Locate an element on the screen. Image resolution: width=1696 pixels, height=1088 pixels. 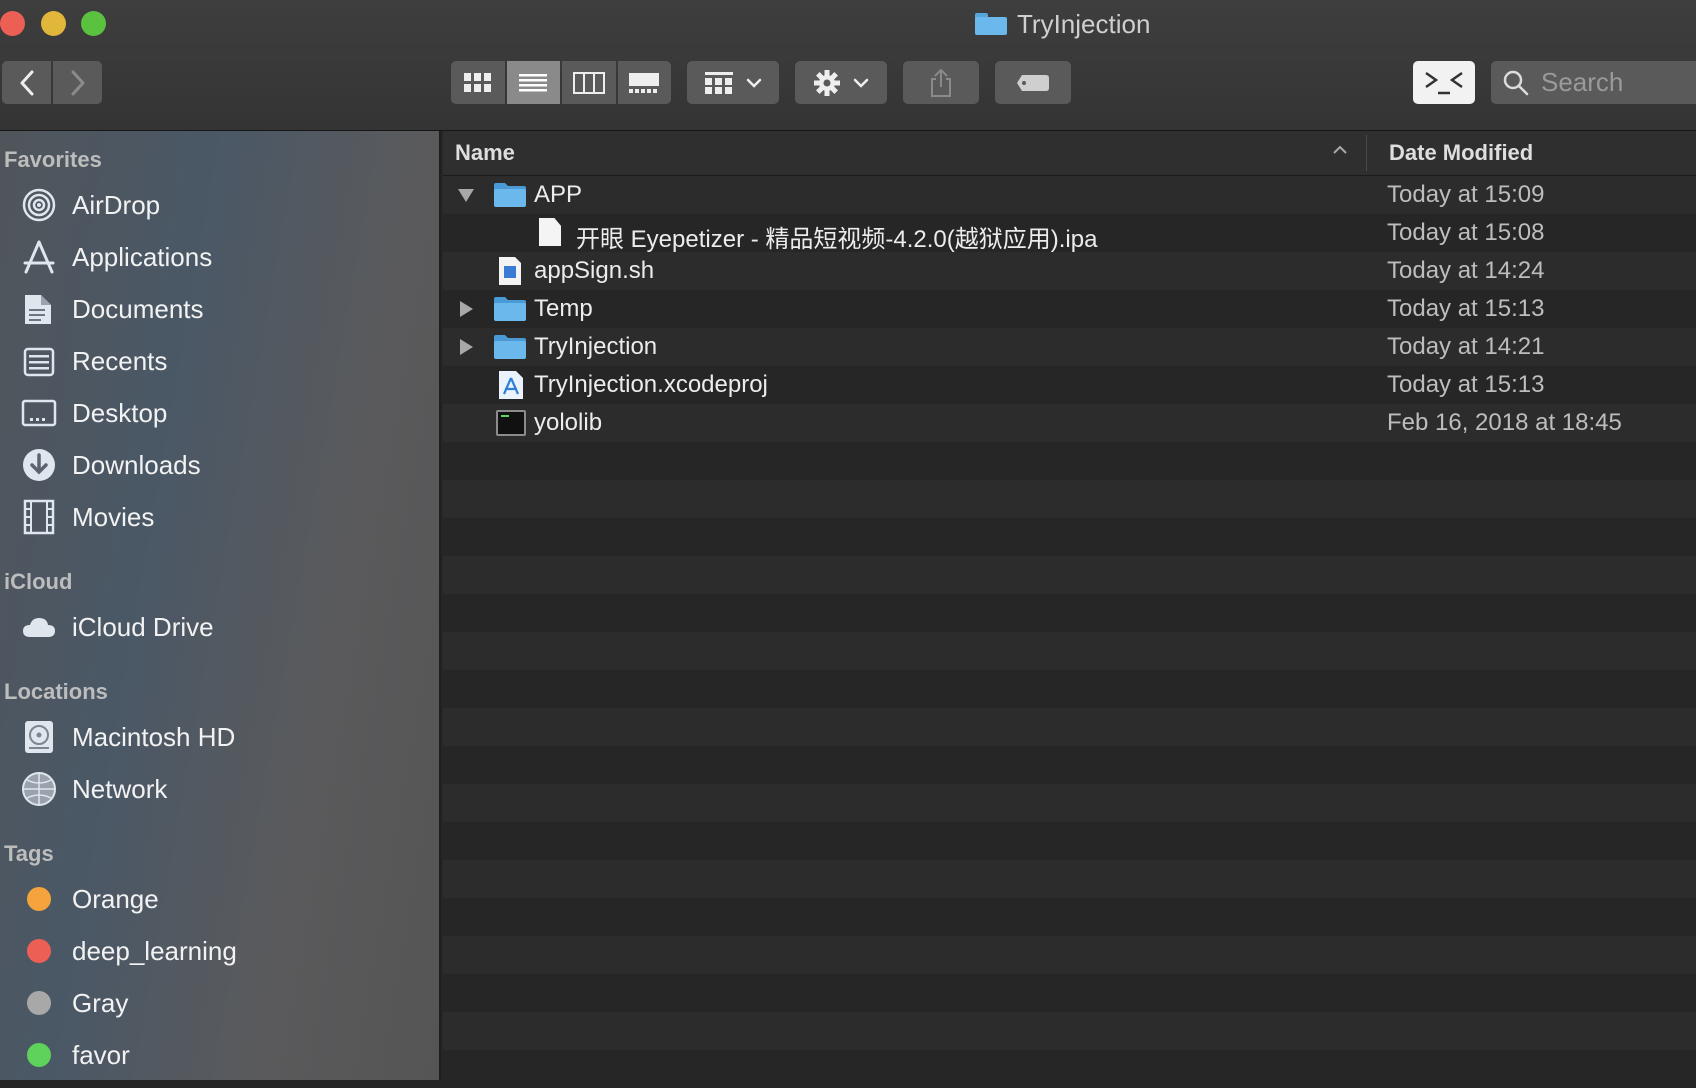
cloud-icon is located at coordinates (39, 627).